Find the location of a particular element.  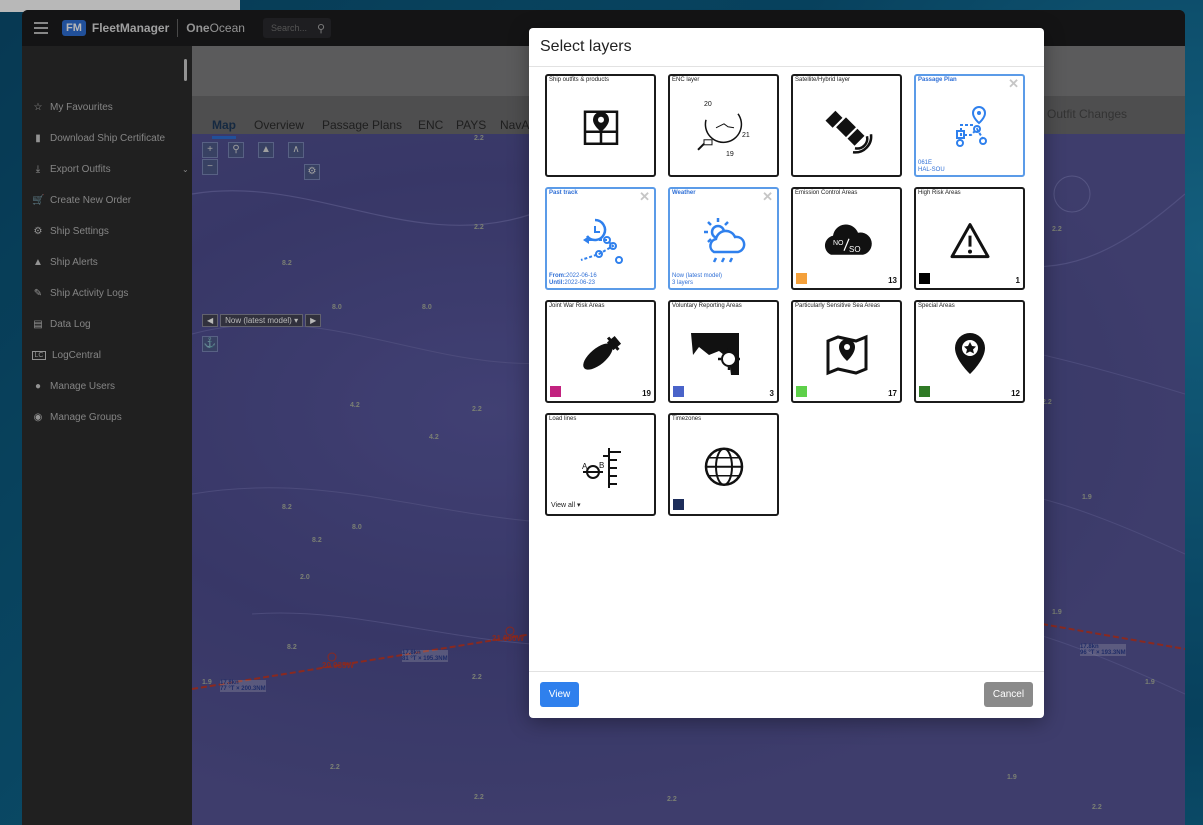

layer-tile-enc: ENC layer 20 21 19 is located at coordinates (723, 125).